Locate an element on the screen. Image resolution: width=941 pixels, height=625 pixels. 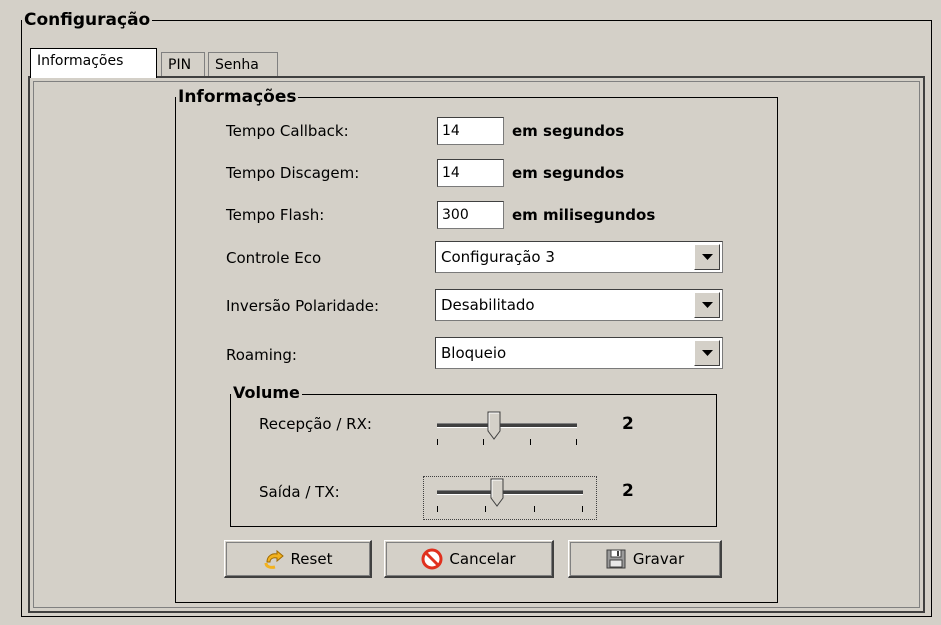
controle-eco-dropdown-button is located at coordinates (707, 257).